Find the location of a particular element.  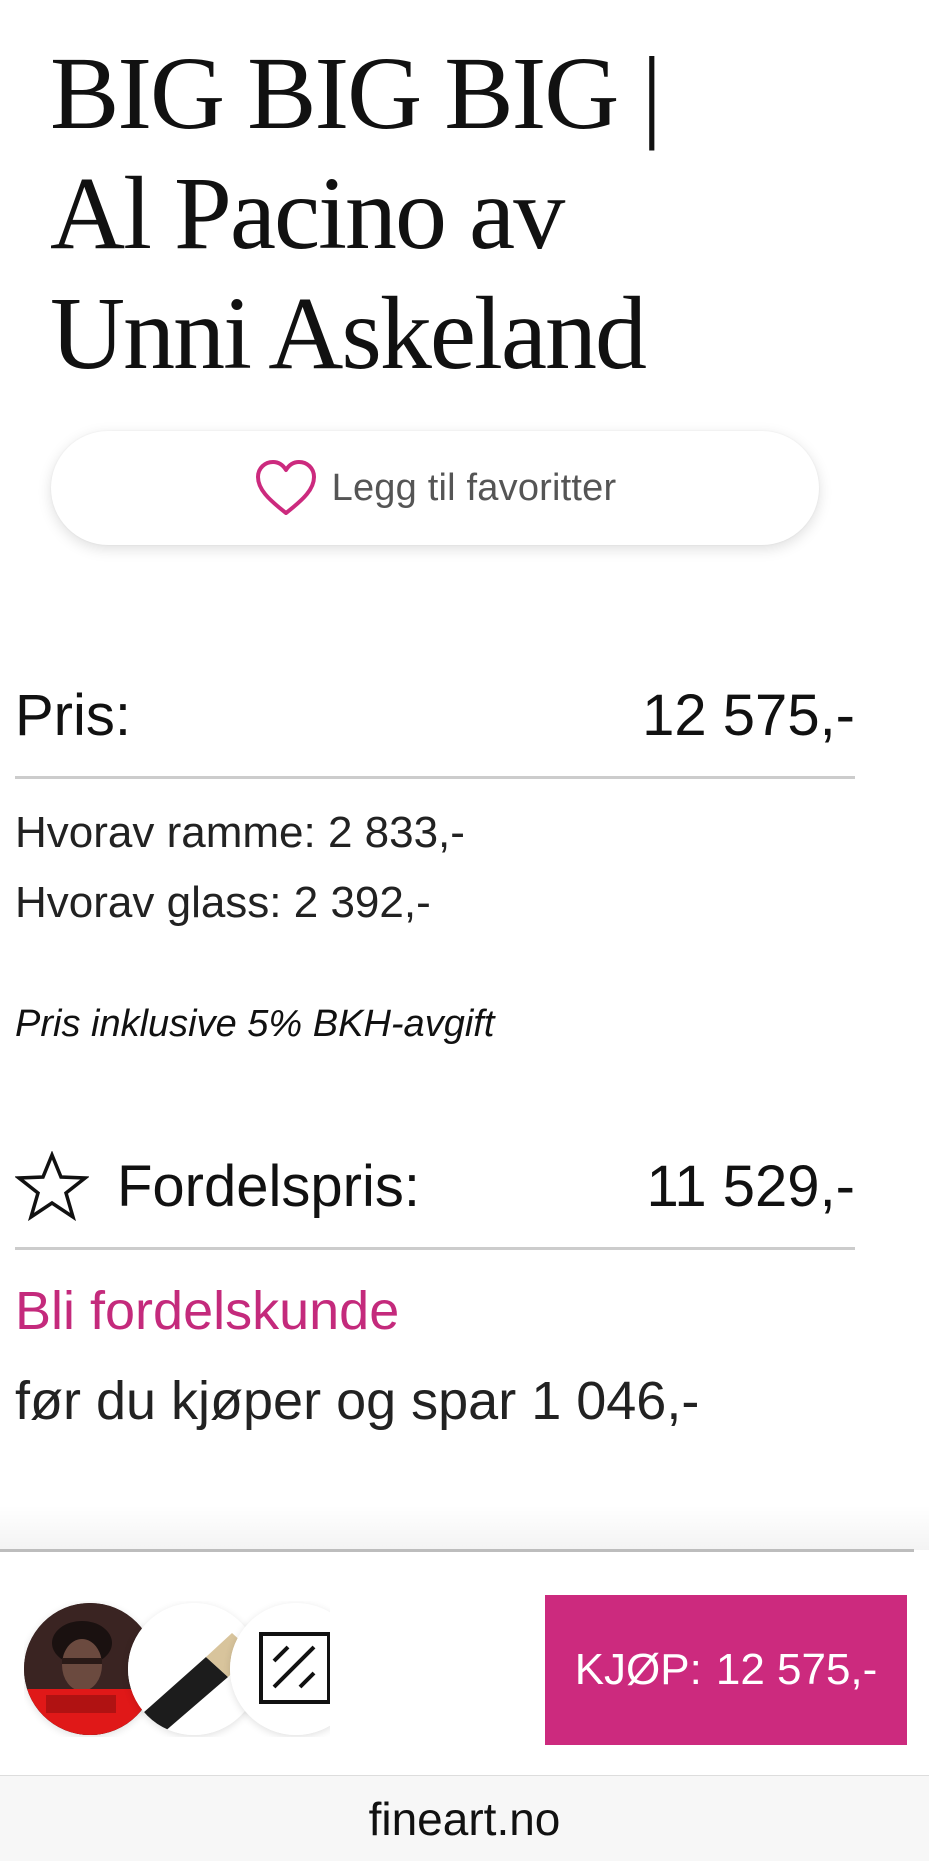

advantage-divider is located at coordinates (435, 1248).